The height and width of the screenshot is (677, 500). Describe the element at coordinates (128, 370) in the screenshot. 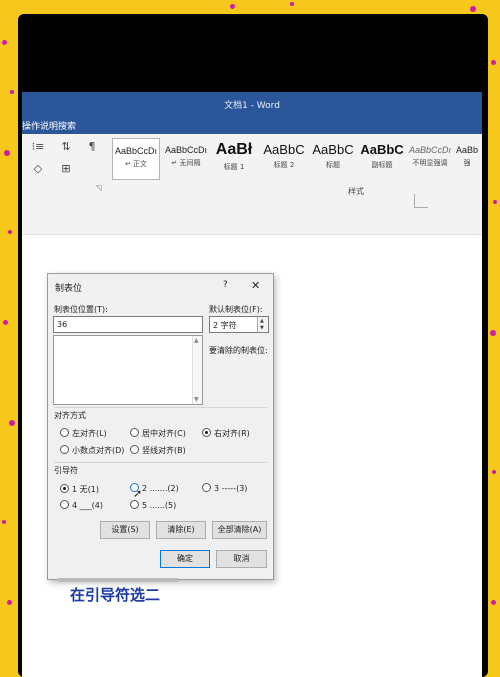

I see `tab-position-list: ▲ ▼` at that location.